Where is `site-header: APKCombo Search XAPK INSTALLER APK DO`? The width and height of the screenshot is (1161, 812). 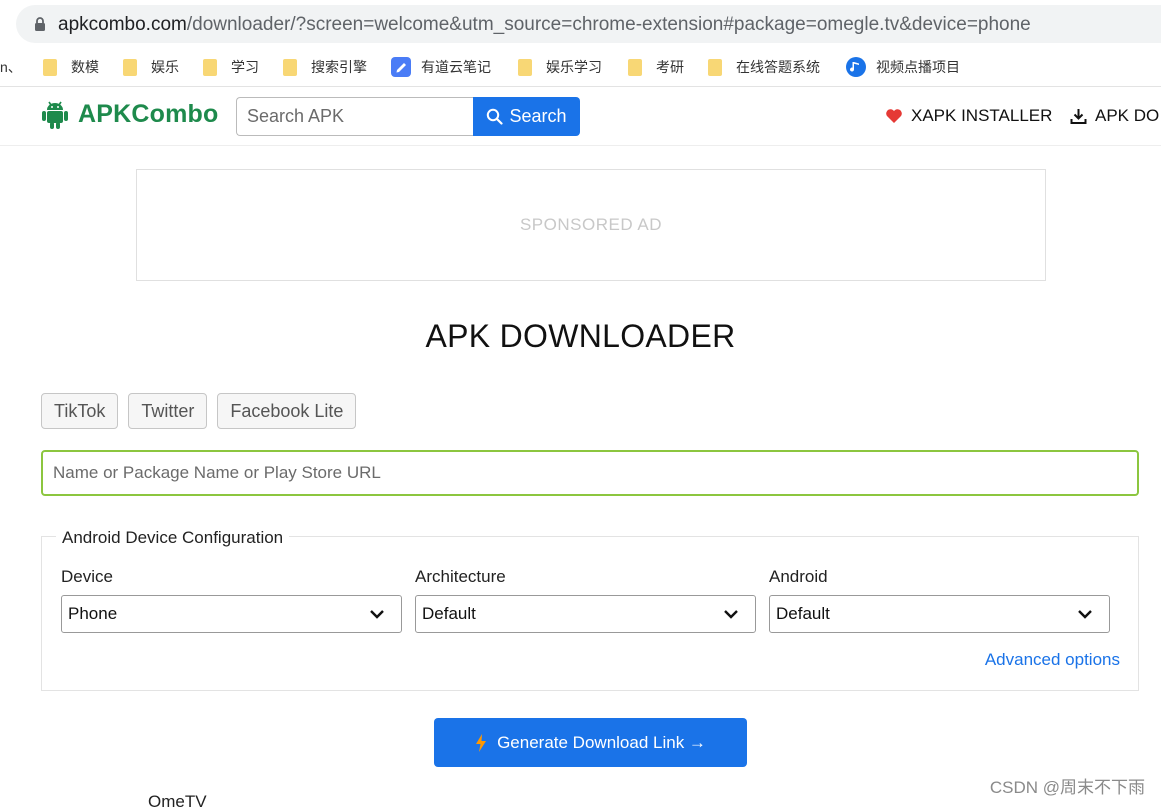 site-header: APKCombo Search XAPK INSTALLER APK DO is located at coordinates (580, 116).